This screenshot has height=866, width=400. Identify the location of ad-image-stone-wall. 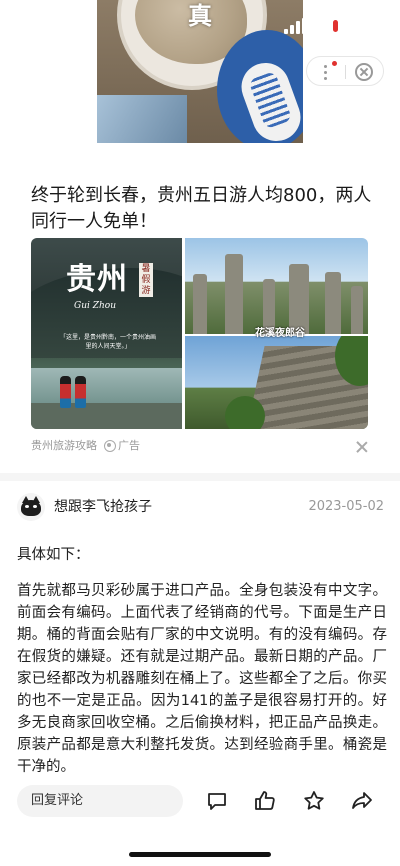
(276, 382).